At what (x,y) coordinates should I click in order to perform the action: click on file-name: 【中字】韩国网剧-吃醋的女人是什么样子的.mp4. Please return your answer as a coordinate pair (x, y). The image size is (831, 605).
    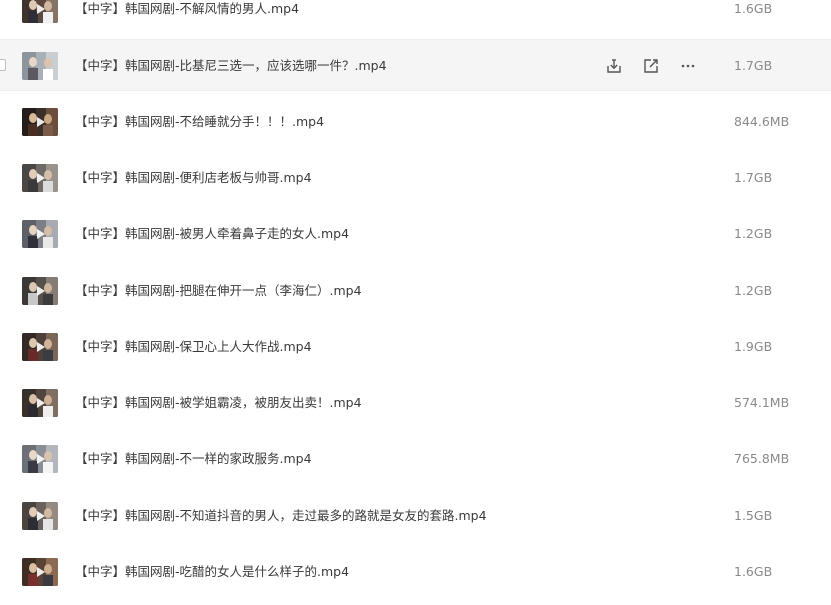
    Looking at the image, I should click on (212, 572).